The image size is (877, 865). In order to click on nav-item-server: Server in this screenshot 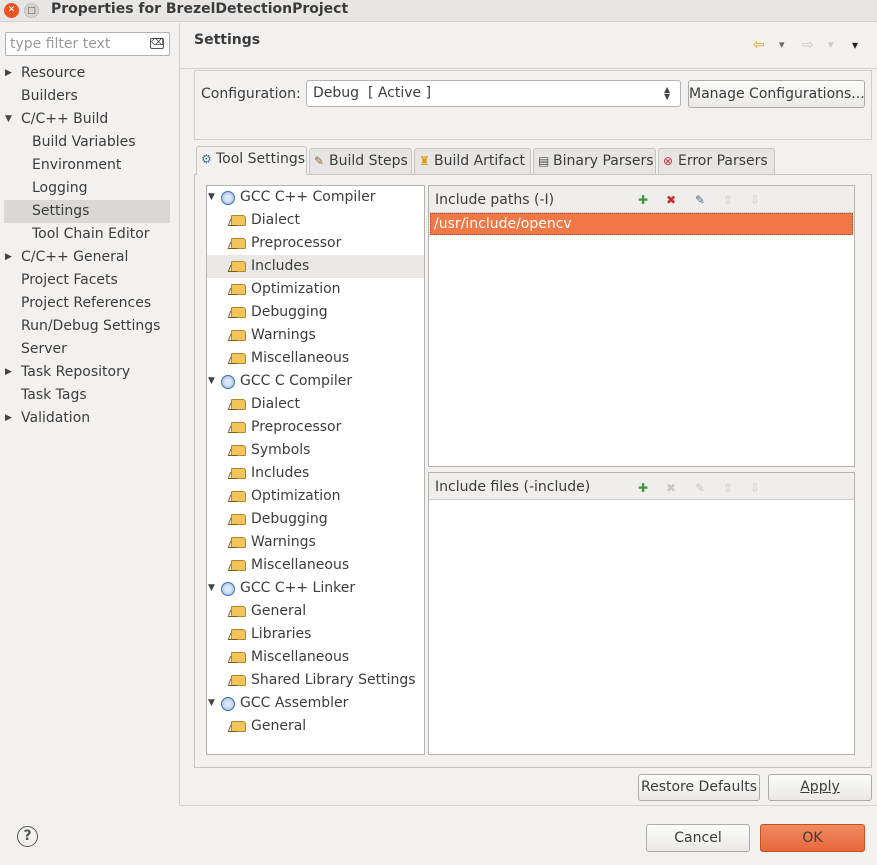, I will do `click(87, 349)`.